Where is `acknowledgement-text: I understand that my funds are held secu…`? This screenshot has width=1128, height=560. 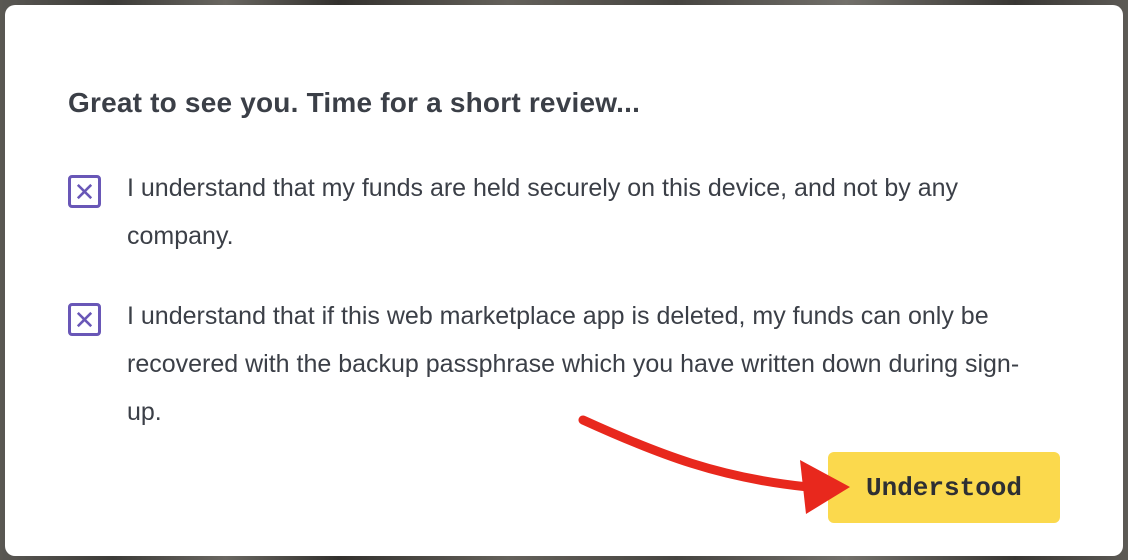 acknowledgement-text: I understand that my funds are held secu… is located at coordinates (543, 212).